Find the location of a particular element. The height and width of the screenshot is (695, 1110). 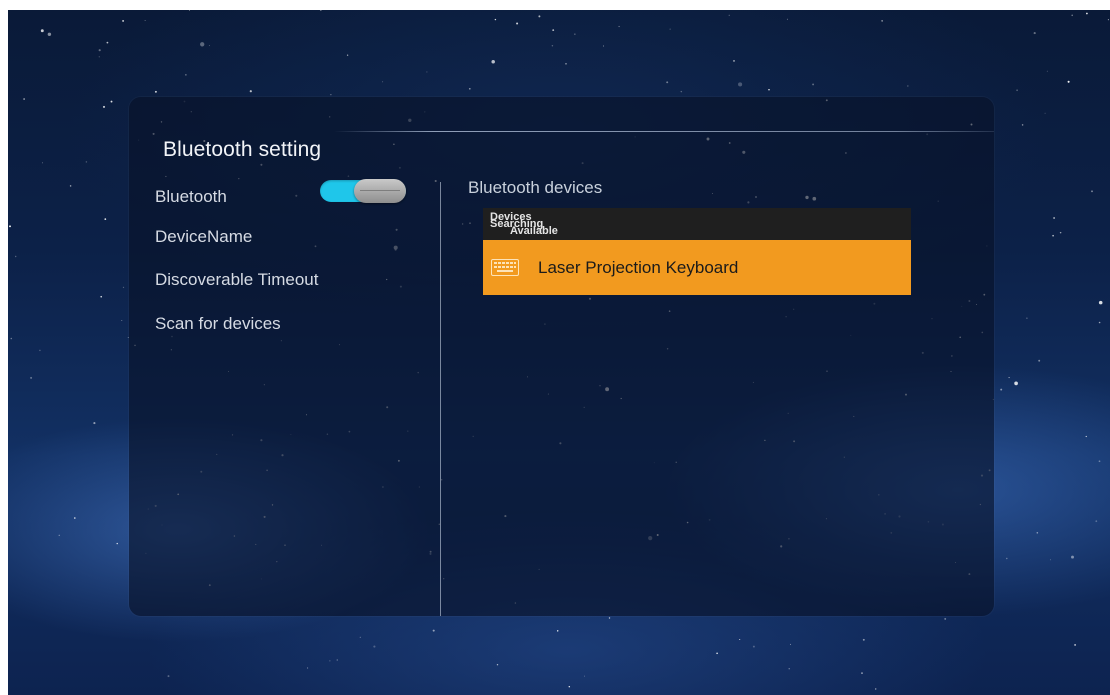

menu-item-discoverable-timeout: Discoverable Timeout is located at coordinates (236, 280).